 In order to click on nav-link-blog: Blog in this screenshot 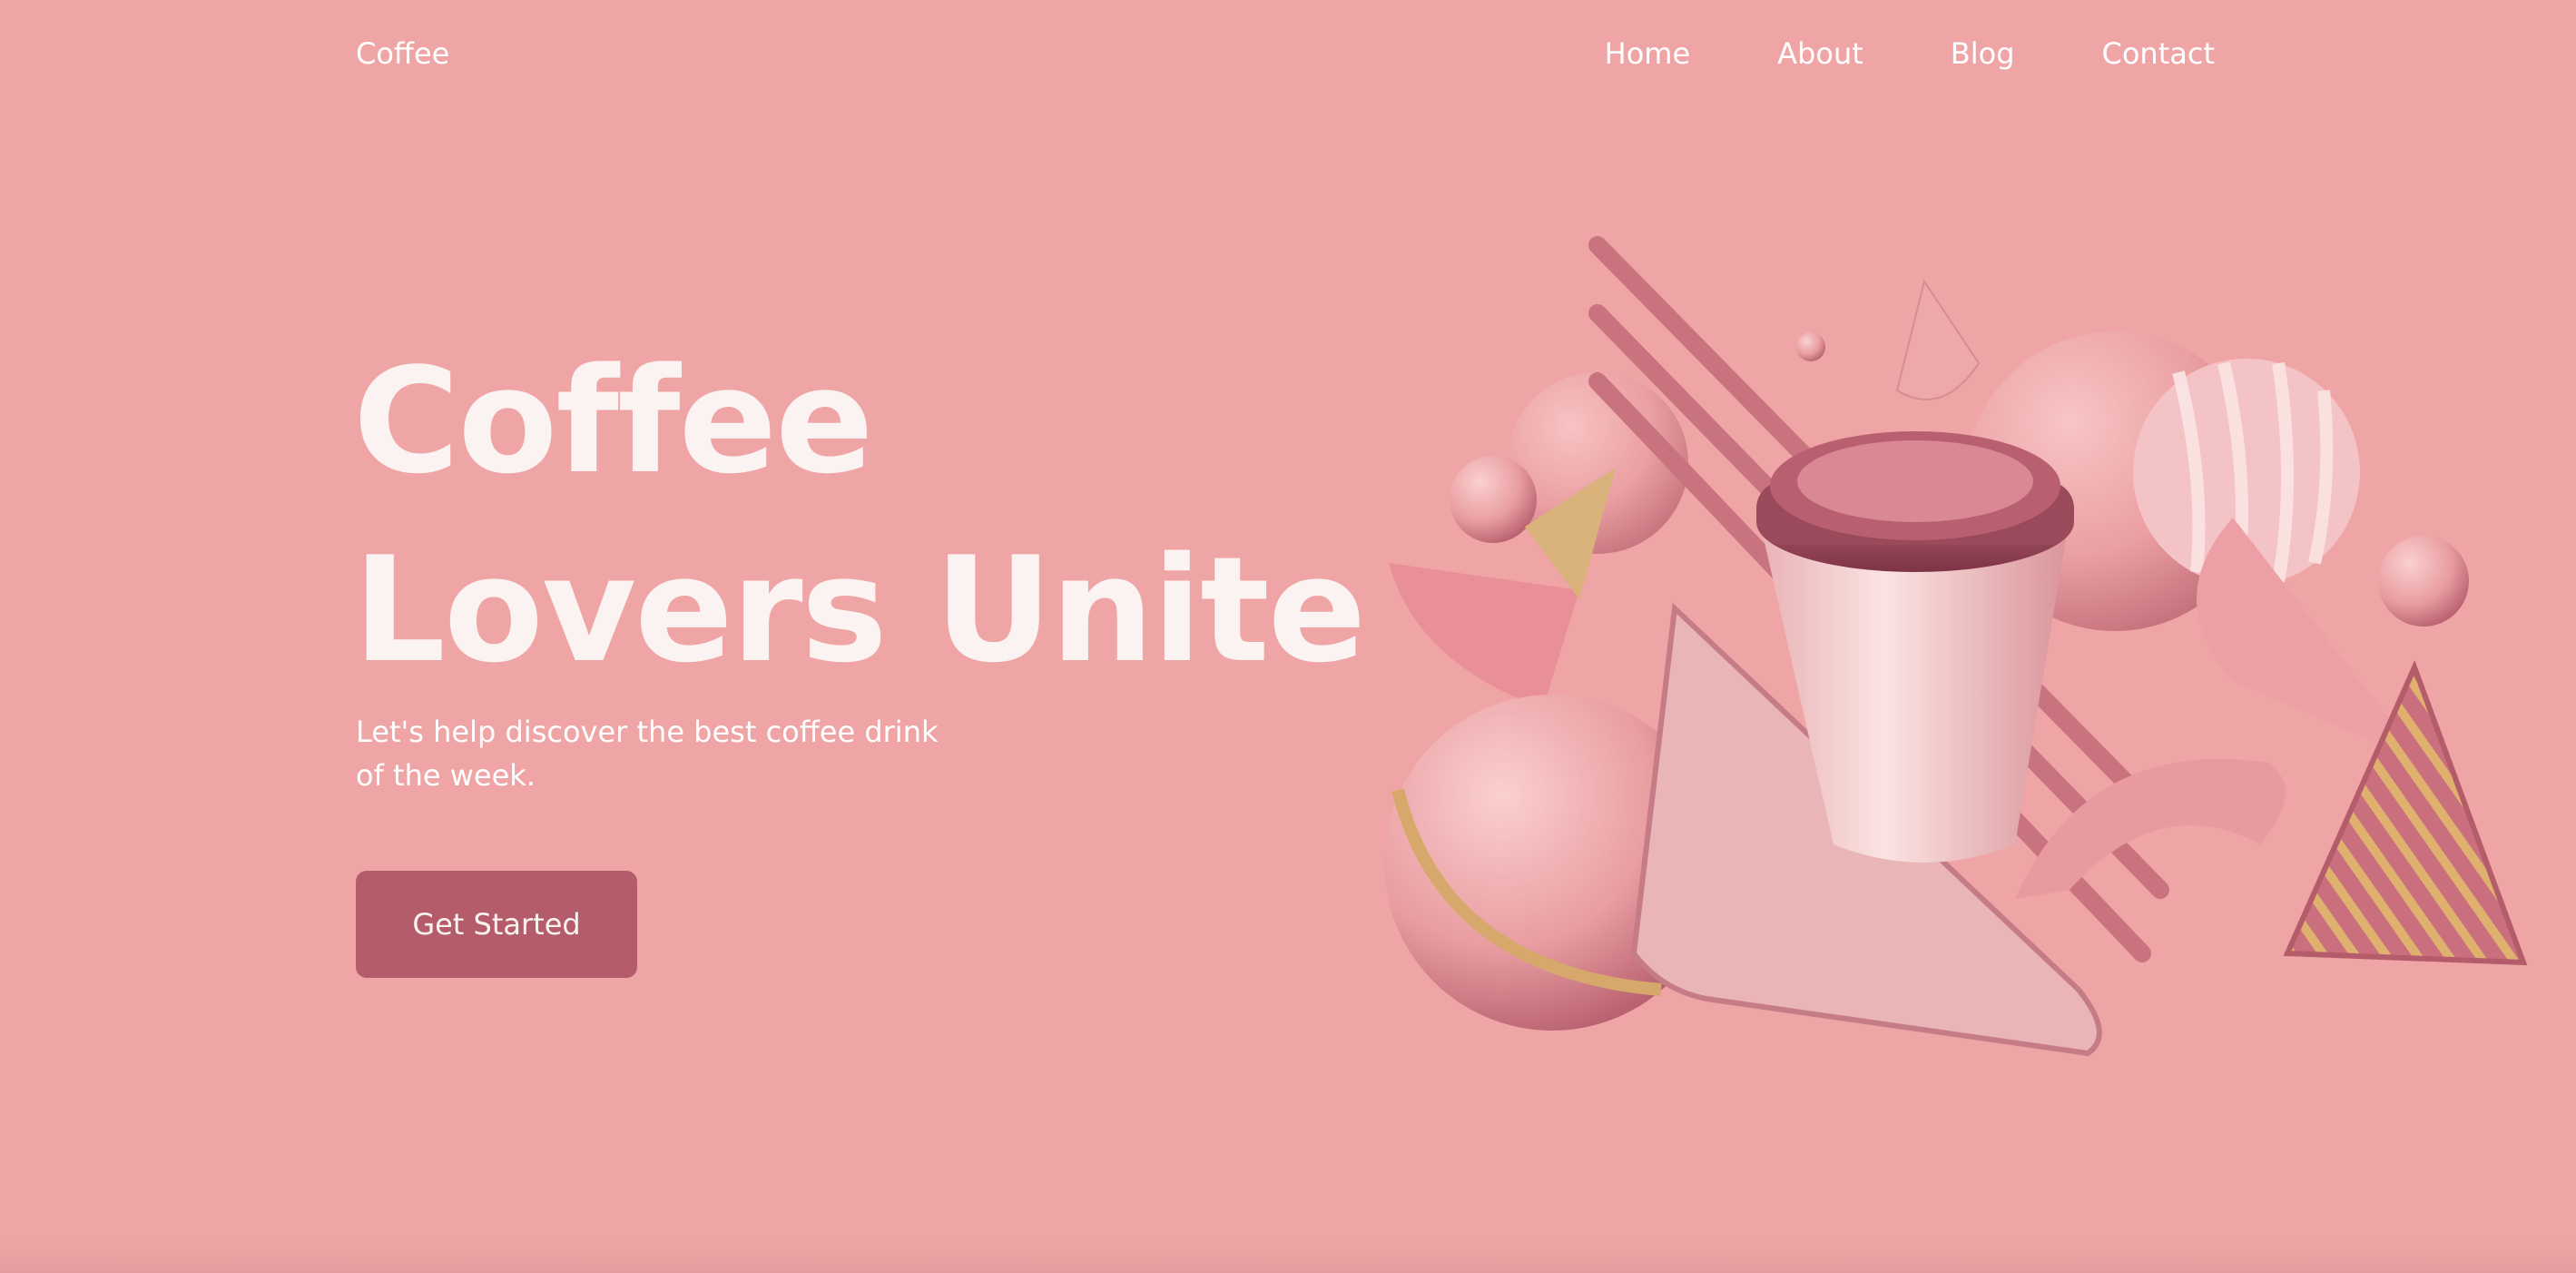, I will do `click(1983, 53)`.